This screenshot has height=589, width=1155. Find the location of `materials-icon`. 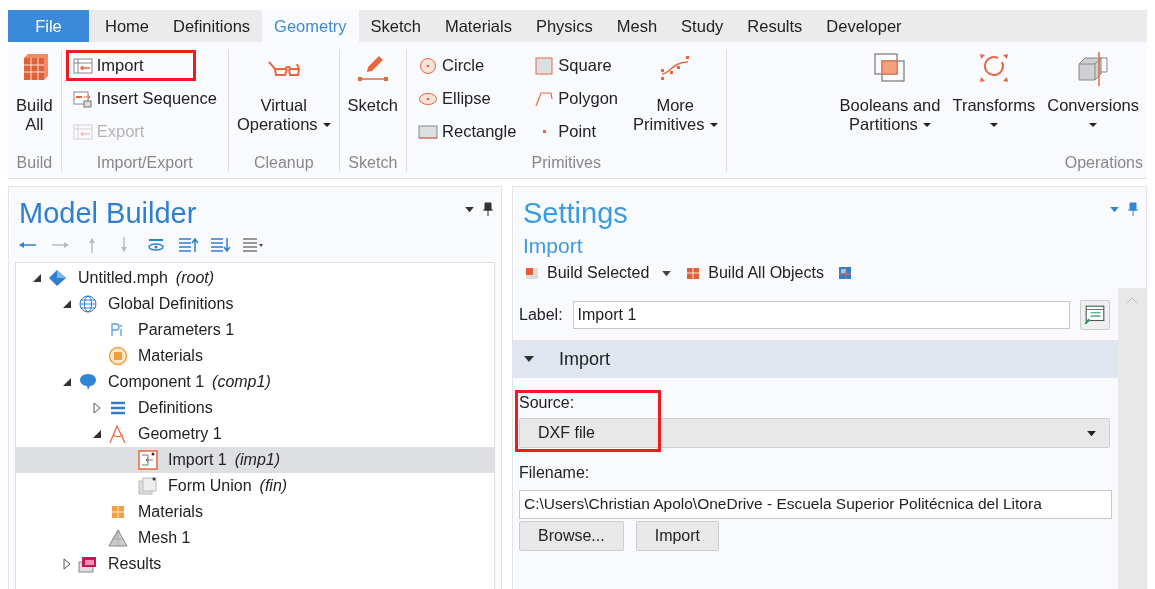

materials-icon is located at coordinates (118, 356).